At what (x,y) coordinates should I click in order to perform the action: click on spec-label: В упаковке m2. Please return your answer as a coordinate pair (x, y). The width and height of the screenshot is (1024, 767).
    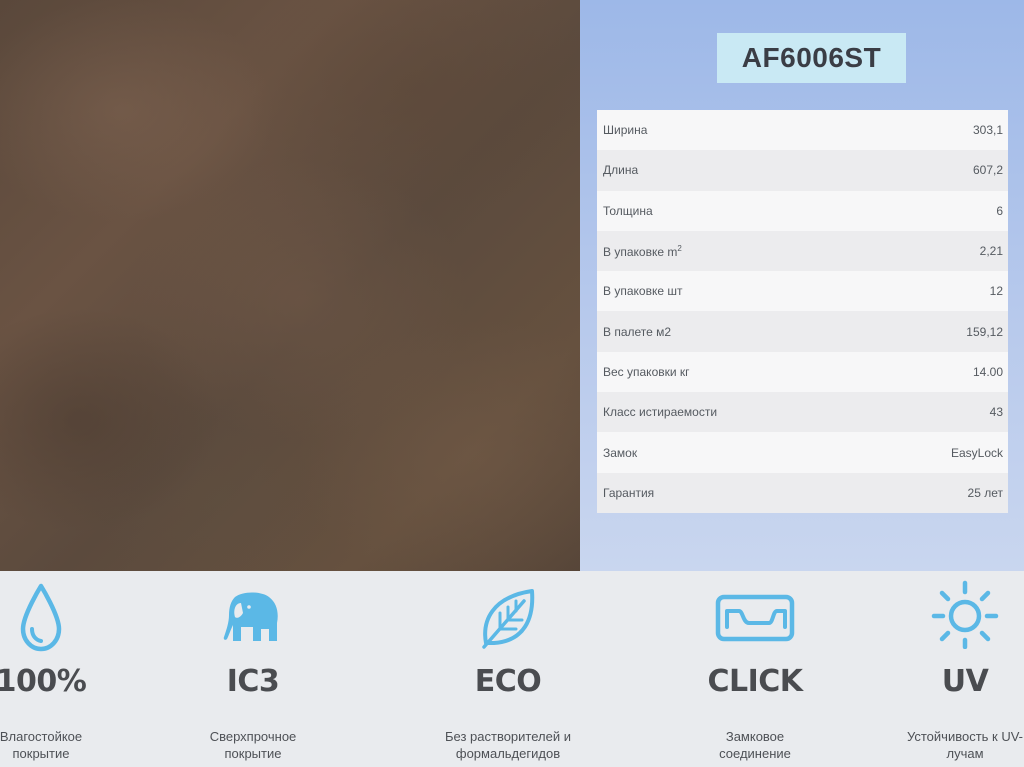
    Looking at the image, I should click on (642, 251).